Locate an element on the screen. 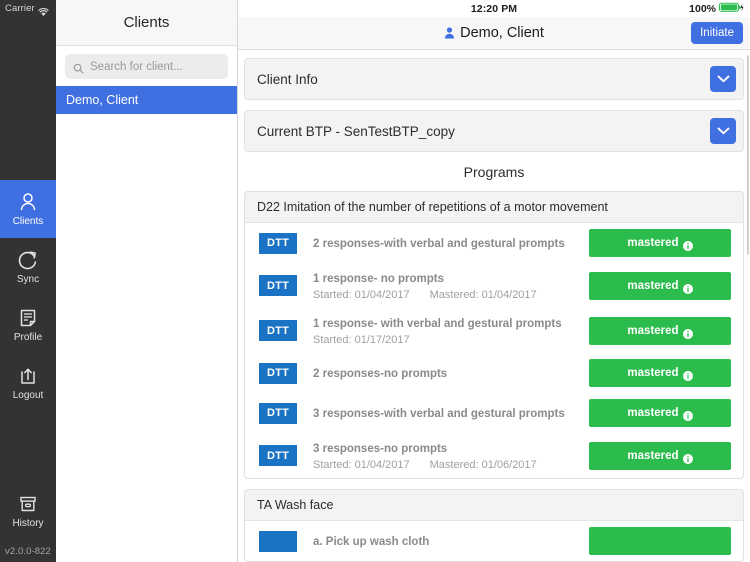  document-icon is located at coordinates (28, 318).